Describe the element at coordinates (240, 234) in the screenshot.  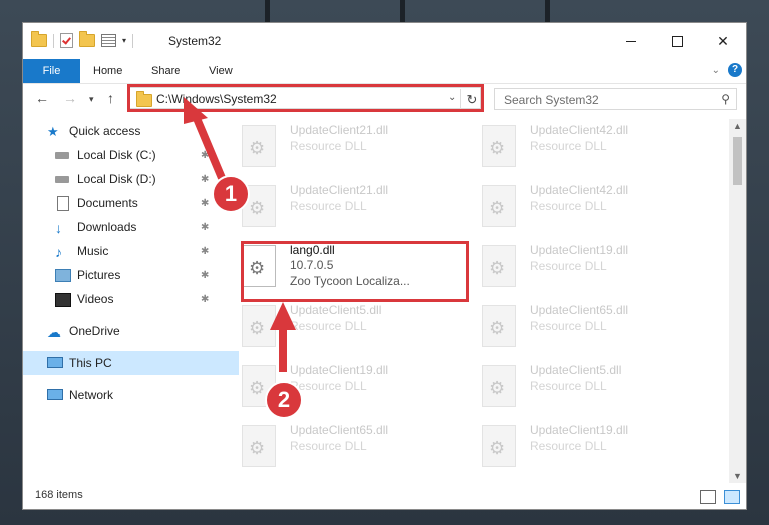
I see `callout-arrows` at that location.